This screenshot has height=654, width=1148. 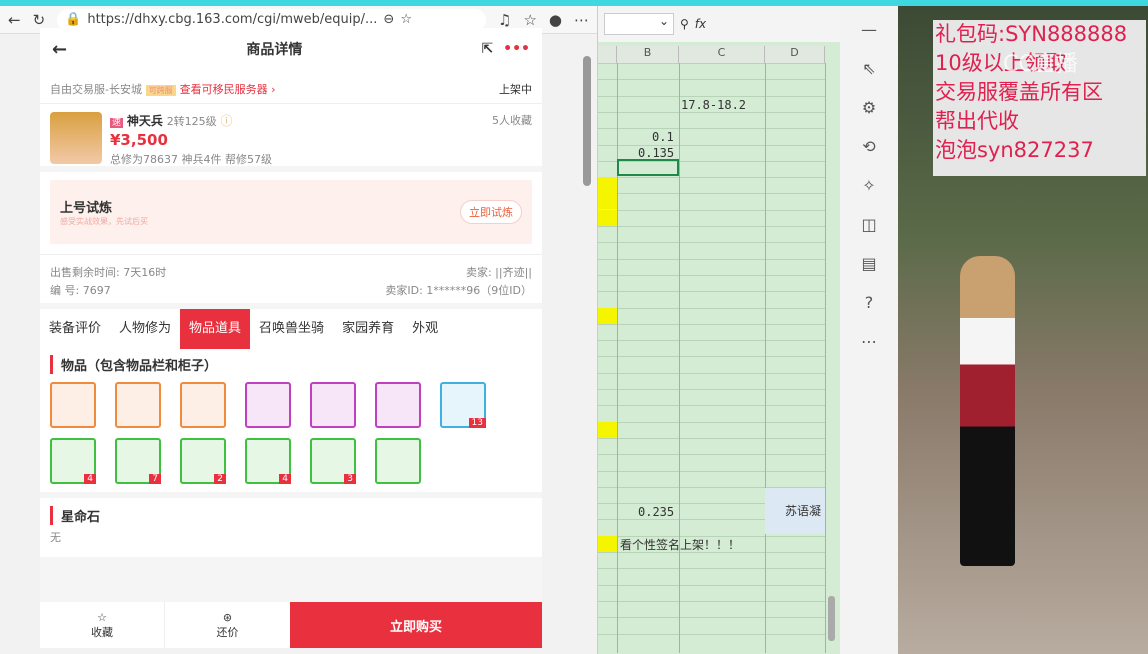 What do you see at coordinates (108, 272) in the screenshot?
I see `remaining-time: 出售剩余时间: 7天16时` at bounding box center [108, 272].